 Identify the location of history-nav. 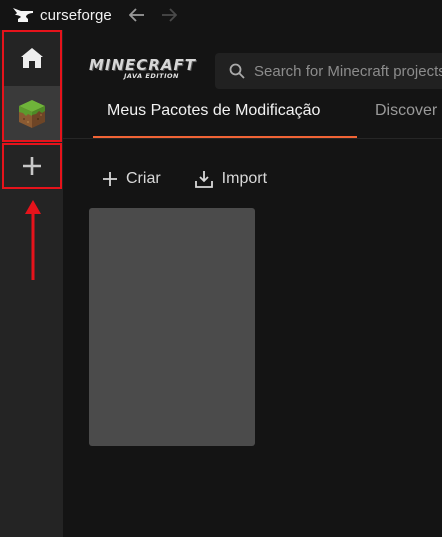
(153, 15).